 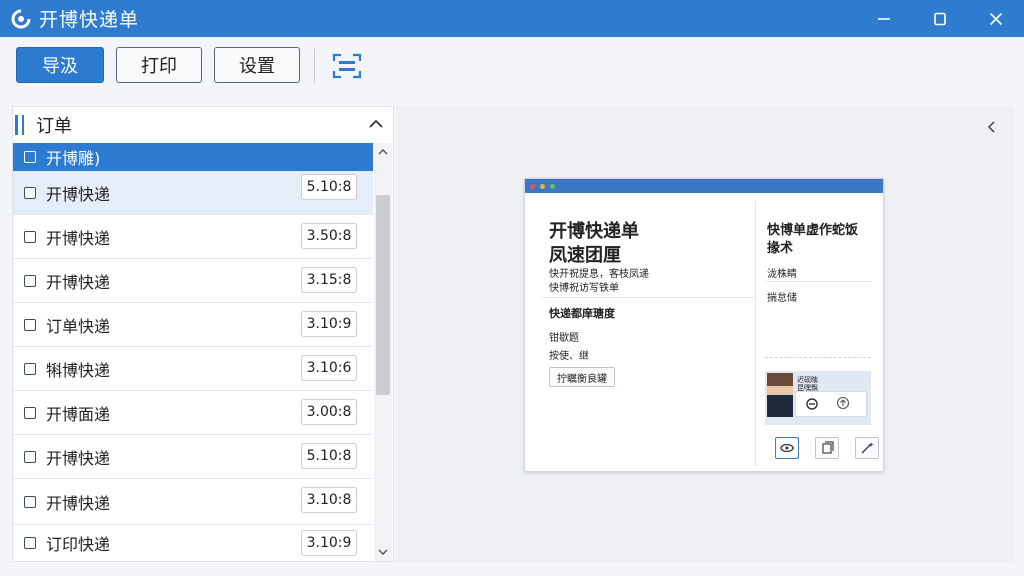 What do you see at coordinates (585, 255) in the screenshot?
I see `preview-title: 凤速团厘` at bounding box center [585, 255].